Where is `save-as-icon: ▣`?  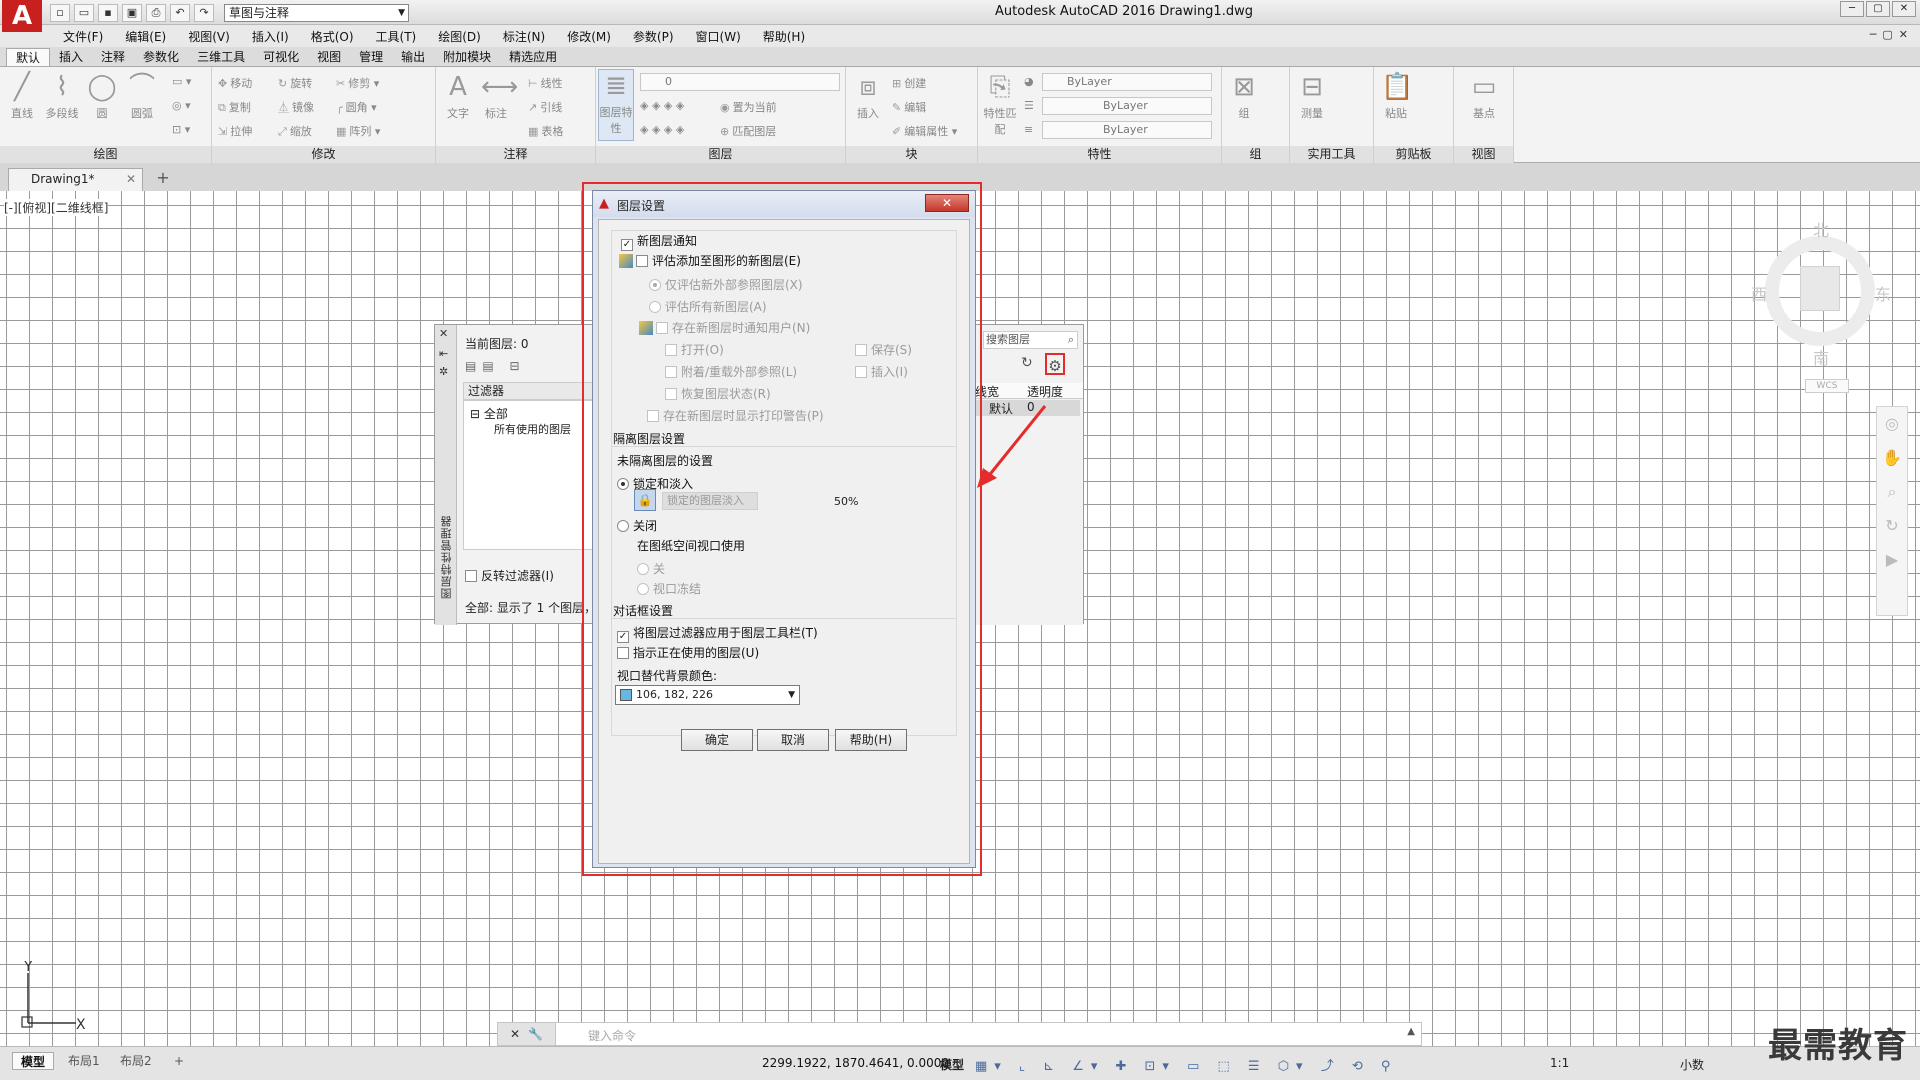 save-as-icon: ▣ is located at coordinates (132, 13).